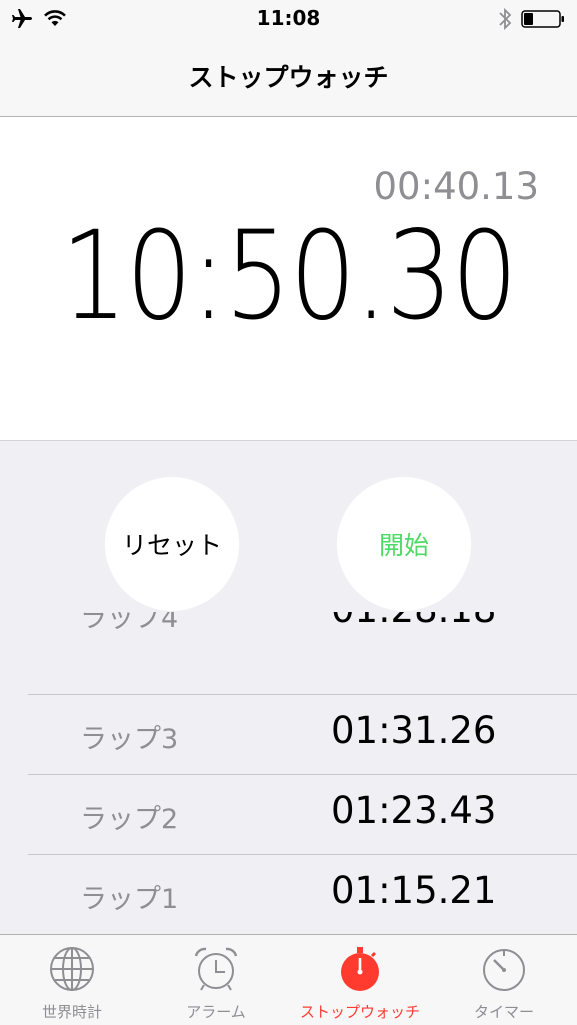 This screenshot has width=577, height=1025. I want to click on tab-timer: タイマー, so click(504, 980).